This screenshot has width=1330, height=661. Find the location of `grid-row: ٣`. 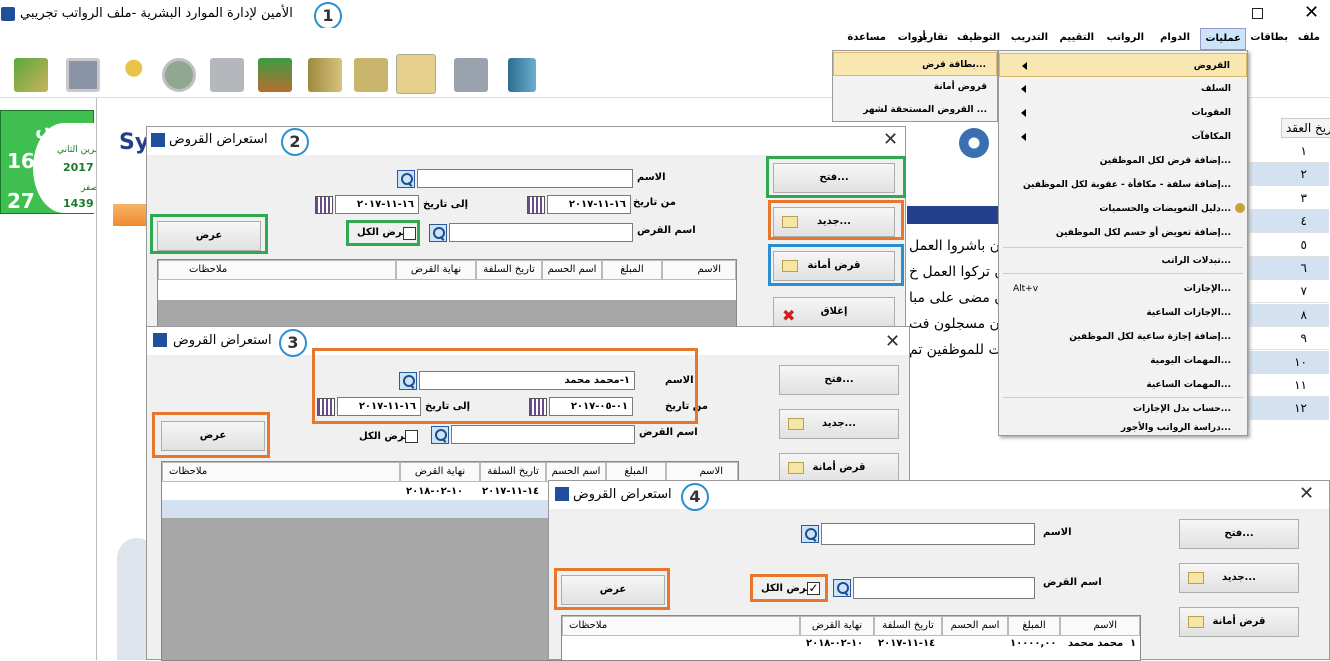

grid-row: ٣ is located at coordinates (1289, 198).